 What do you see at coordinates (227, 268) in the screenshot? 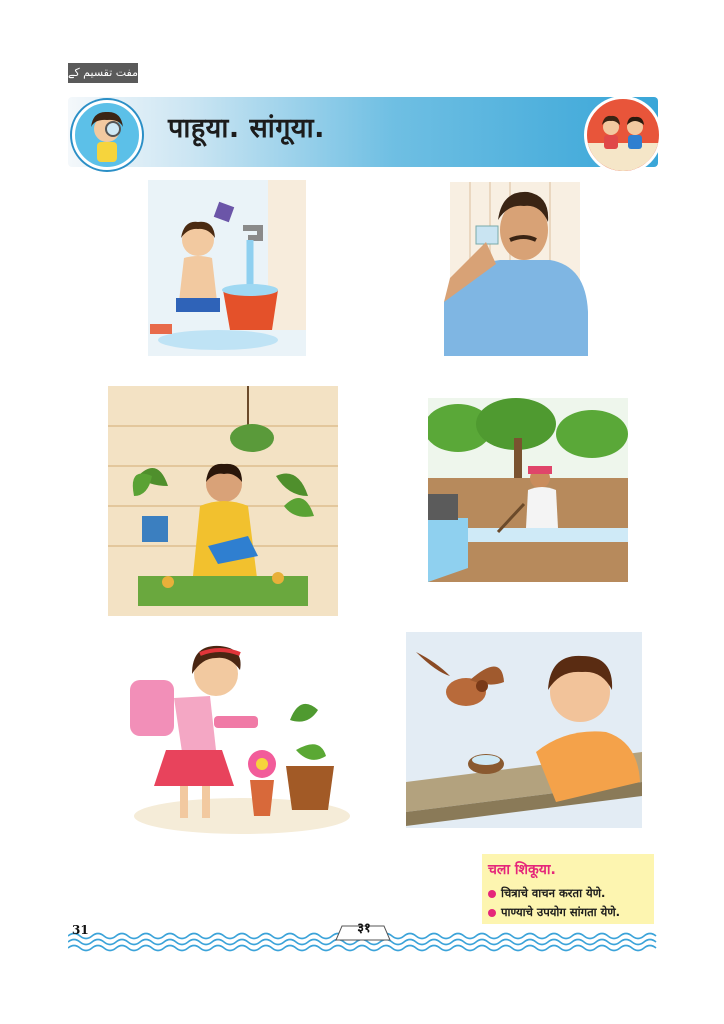
I see `child-bathing-illustration` at bounding box center [227, 268].